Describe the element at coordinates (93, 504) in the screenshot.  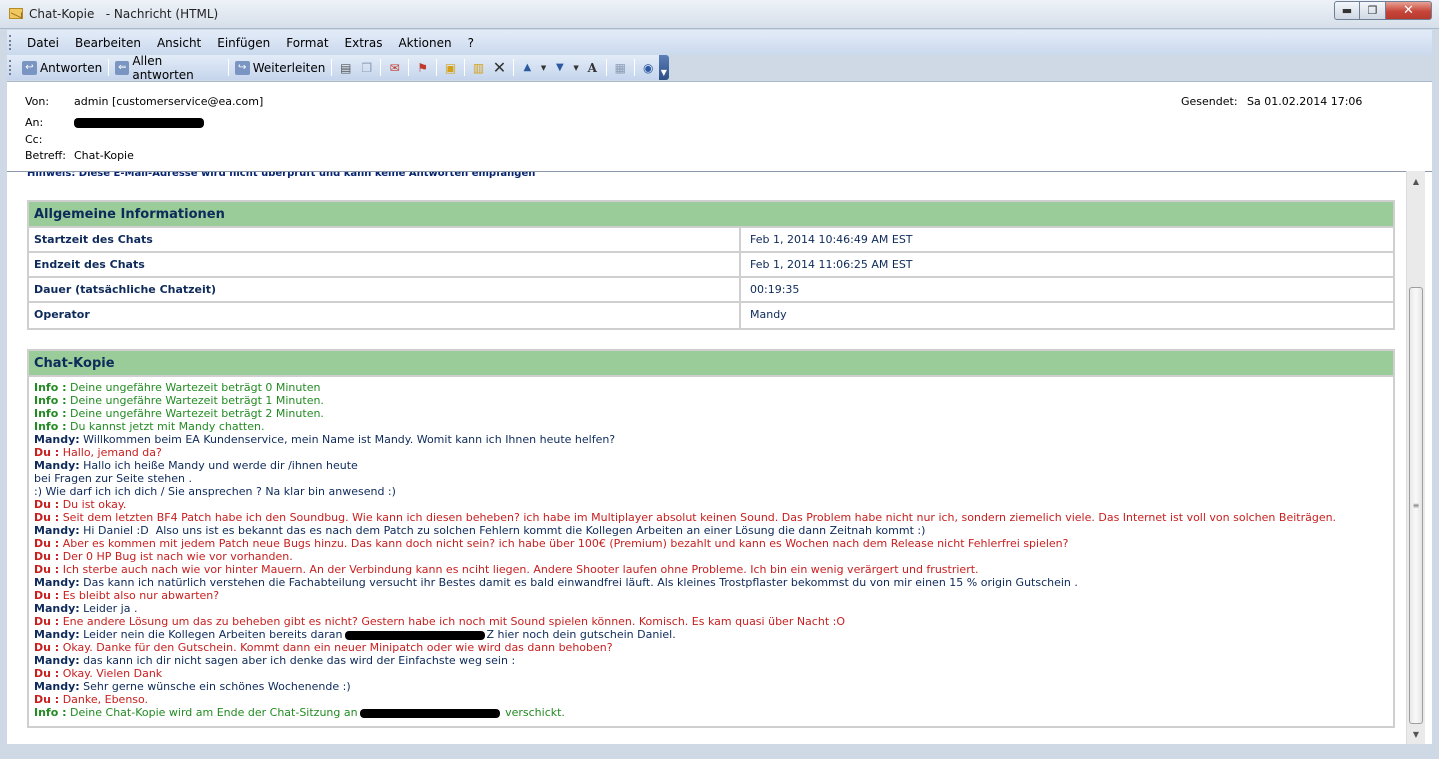
I see `chat-message: Du ist okay.` at that location.